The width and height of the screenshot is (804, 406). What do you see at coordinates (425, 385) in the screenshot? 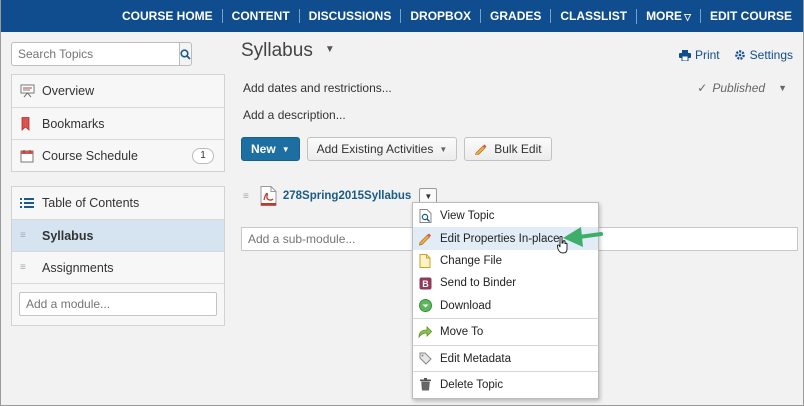
I see `trash-icon` at bounding box center [425, 385].